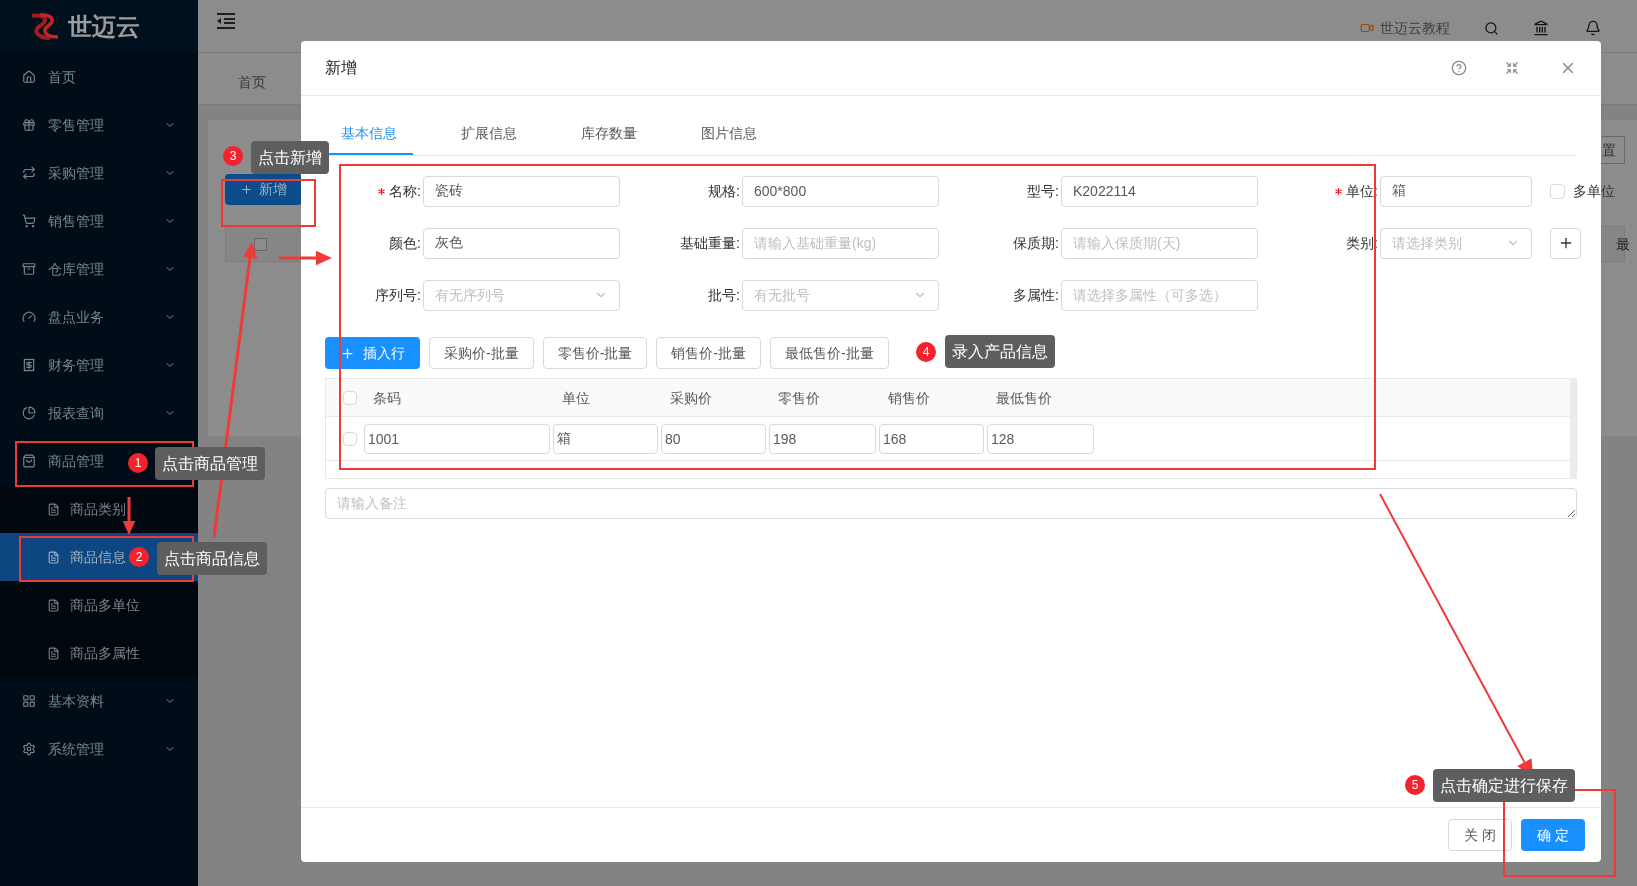 The height and width of the screenshot is (886, 1637). I want to click on step-tooltip: 录入产品信息, so click(1000, 351).